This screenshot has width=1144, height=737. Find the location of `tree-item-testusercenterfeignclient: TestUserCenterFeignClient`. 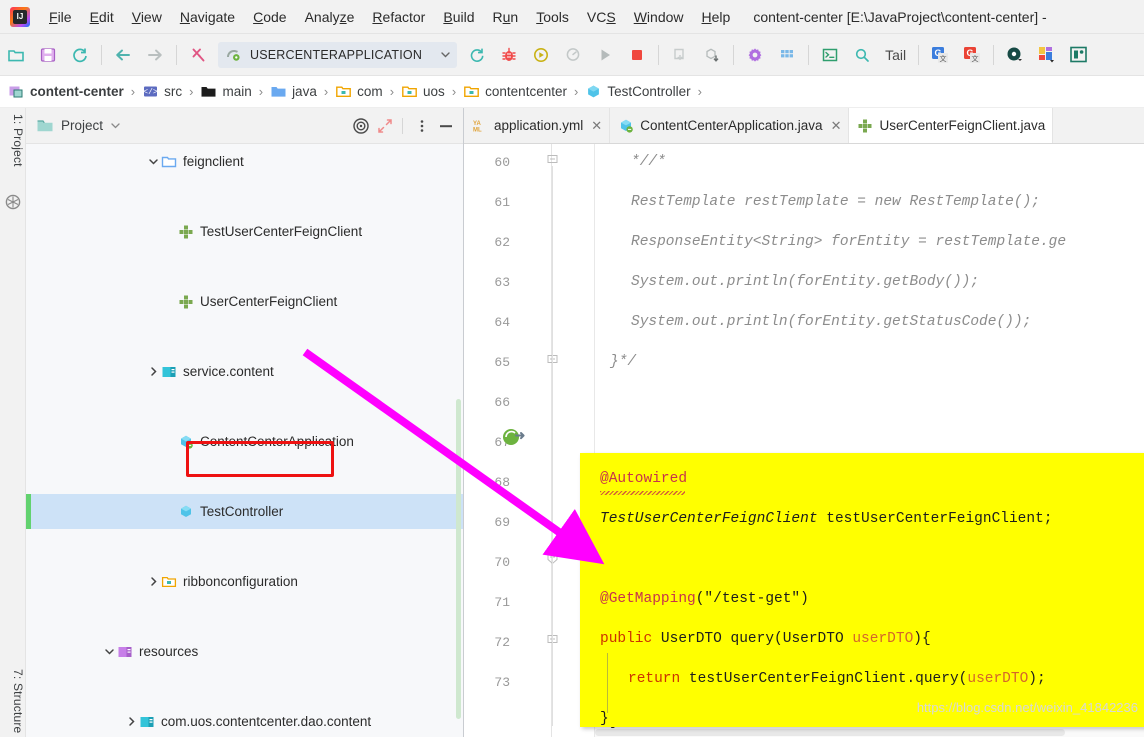

tree-item-testusercenterfeignclient: TestUserCenterFeignClient is located at coordinates (244, 231).